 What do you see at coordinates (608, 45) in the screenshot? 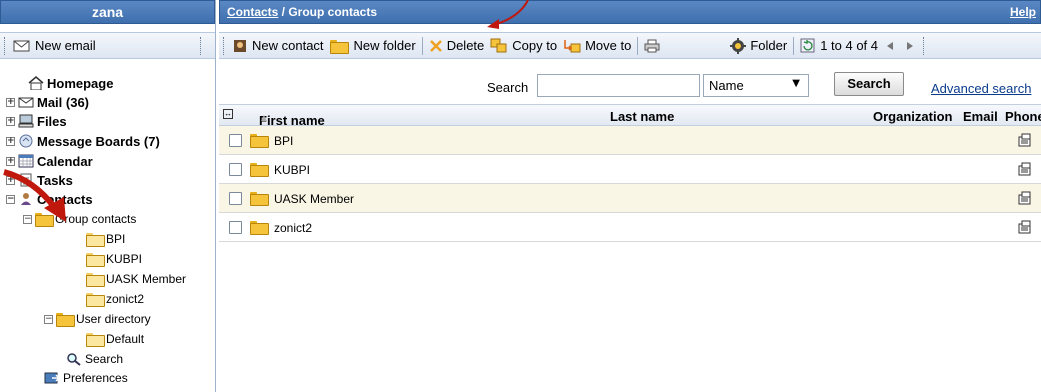
I see `move-to-label: Move to` at bounding box center [608, 45].